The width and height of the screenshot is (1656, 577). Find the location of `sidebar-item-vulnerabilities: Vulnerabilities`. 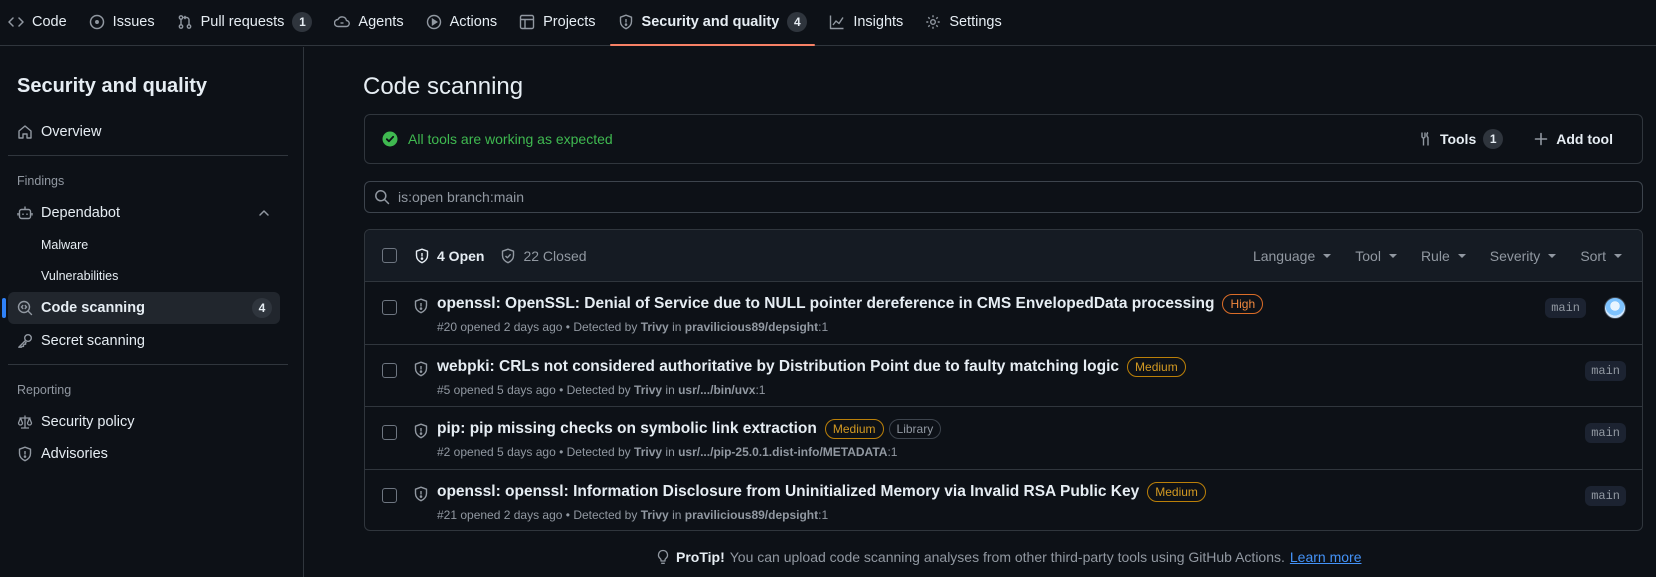

sidebar-item-vulnerabilities: Vulnerabilities is located at coordinates (144, 276).